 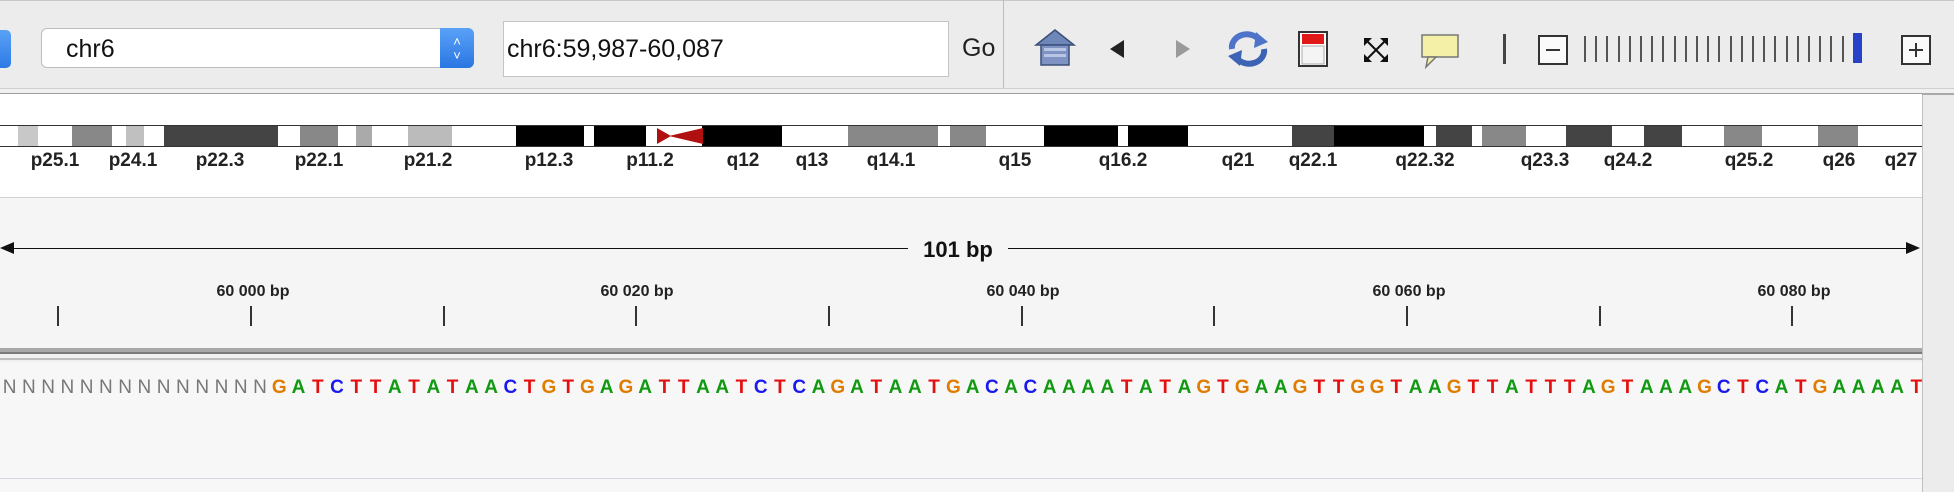 I want to click on refresh-icon, so click(x=1248, y=49).